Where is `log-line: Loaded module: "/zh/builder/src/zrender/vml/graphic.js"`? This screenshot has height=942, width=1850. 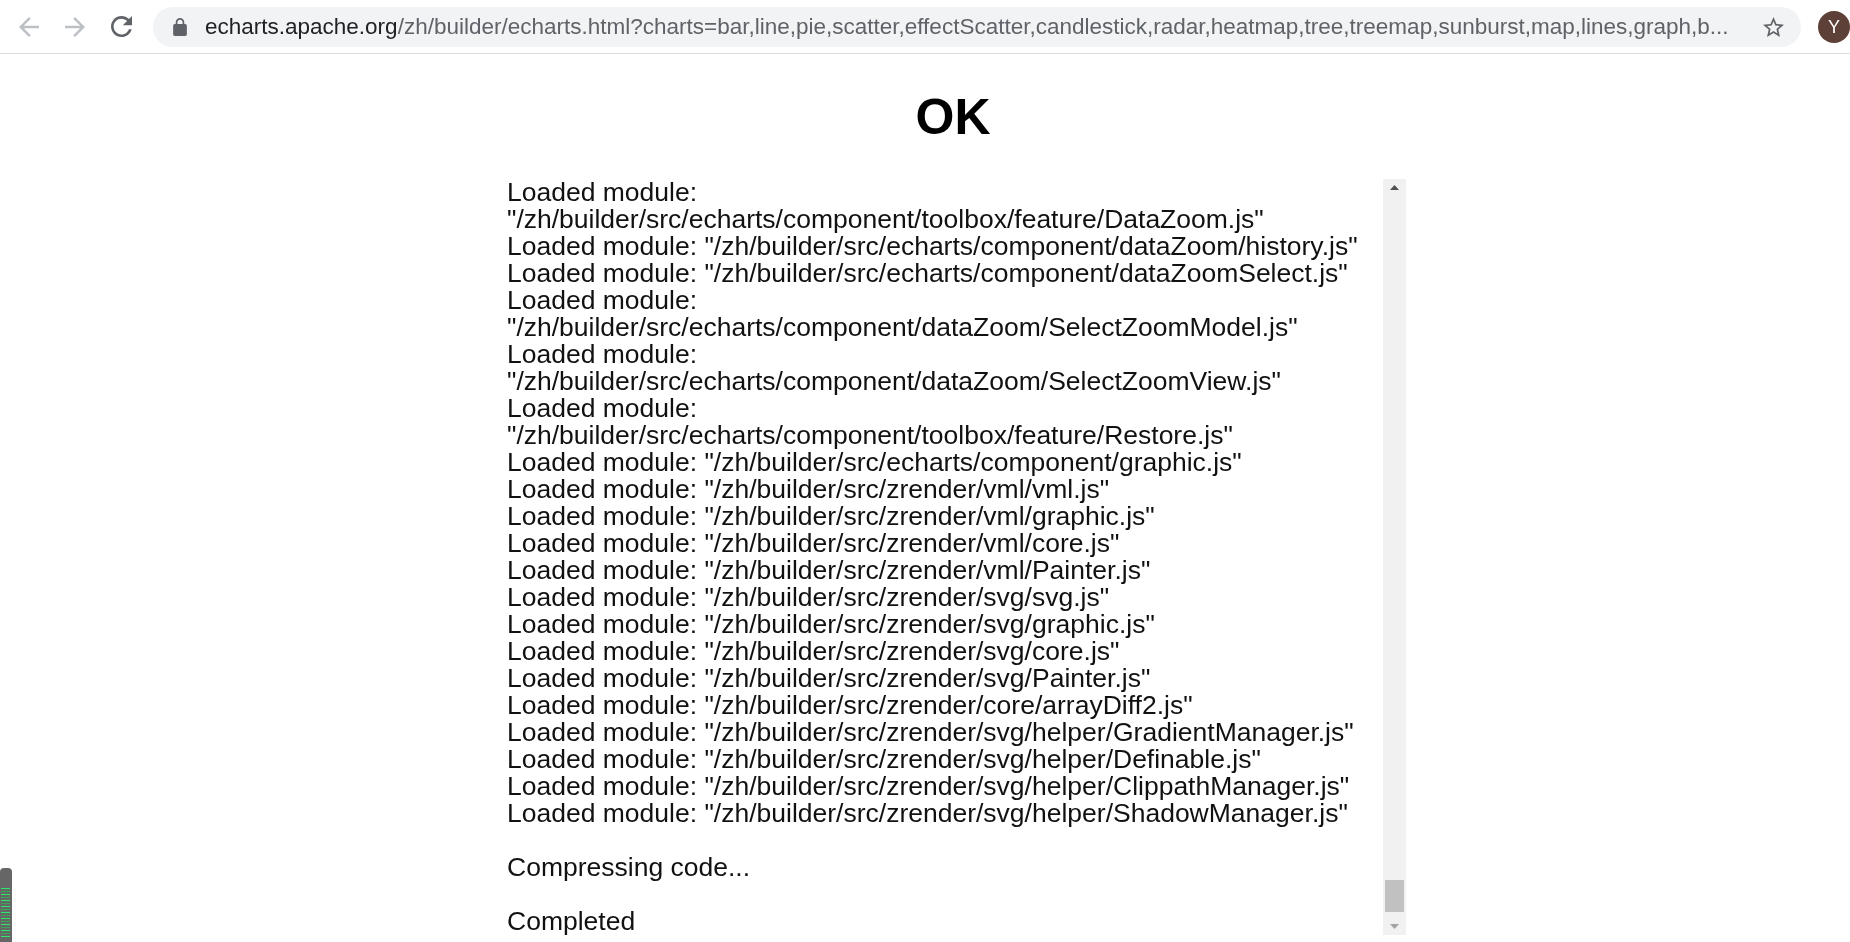
log-line: Loaded module: "/zh/builder/src/zrender/vml/graphic.js" is located at coordinates (831, 516).